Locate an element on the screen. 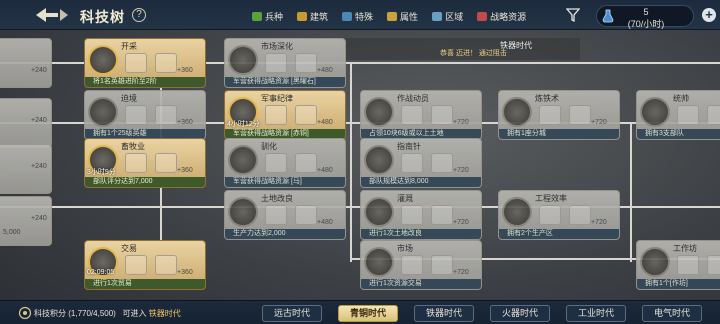 This screenshot has height=324, width=720. era-tab: 青铜时代 is located at coordinates (368, 313).